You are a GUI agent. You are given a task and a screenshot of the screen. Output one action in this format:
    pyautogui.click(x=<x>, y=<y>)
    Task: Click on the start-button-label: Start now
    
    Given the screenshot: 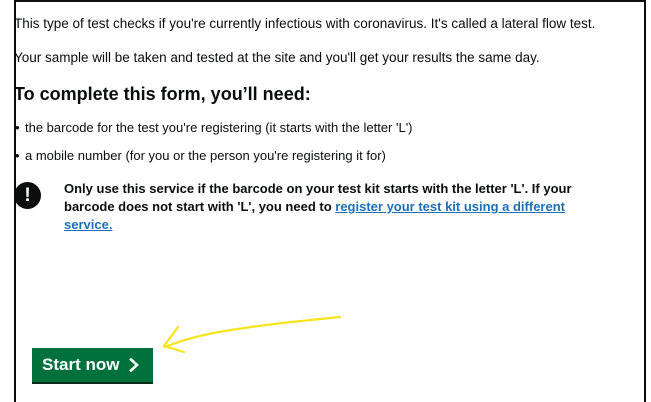 What is the action you would take?
    pyautogui.click(x=81, y=364)
    